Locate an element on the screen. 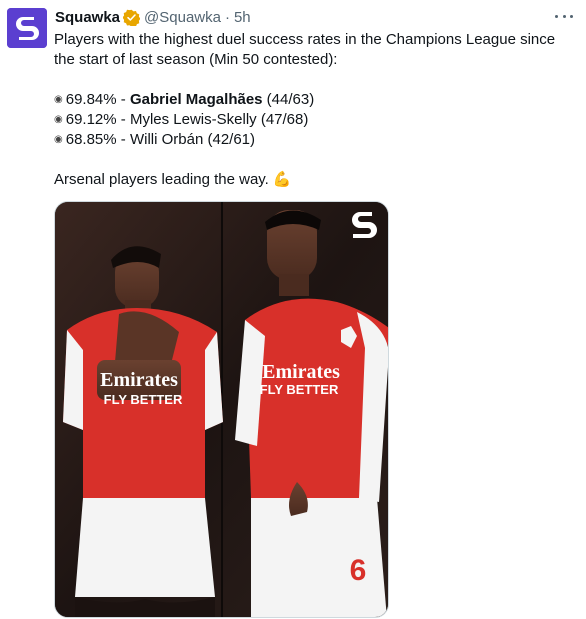 The width and height of the screenshot is (586, 619). ranking-record: (44/63) is located at coordinates (288, 99).